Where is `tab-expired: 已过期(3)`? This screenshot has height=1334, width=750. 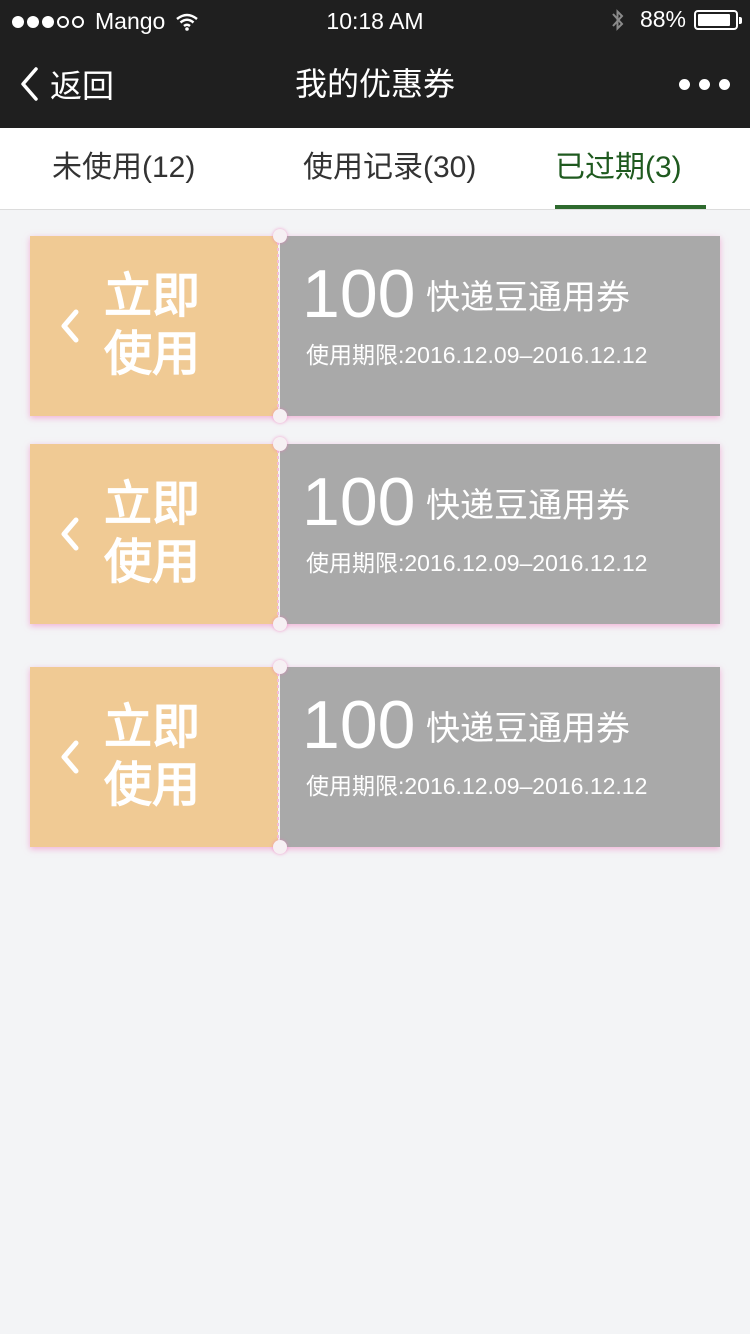
tab-expired: 已过期(3) is located at coordinates (630, 168).